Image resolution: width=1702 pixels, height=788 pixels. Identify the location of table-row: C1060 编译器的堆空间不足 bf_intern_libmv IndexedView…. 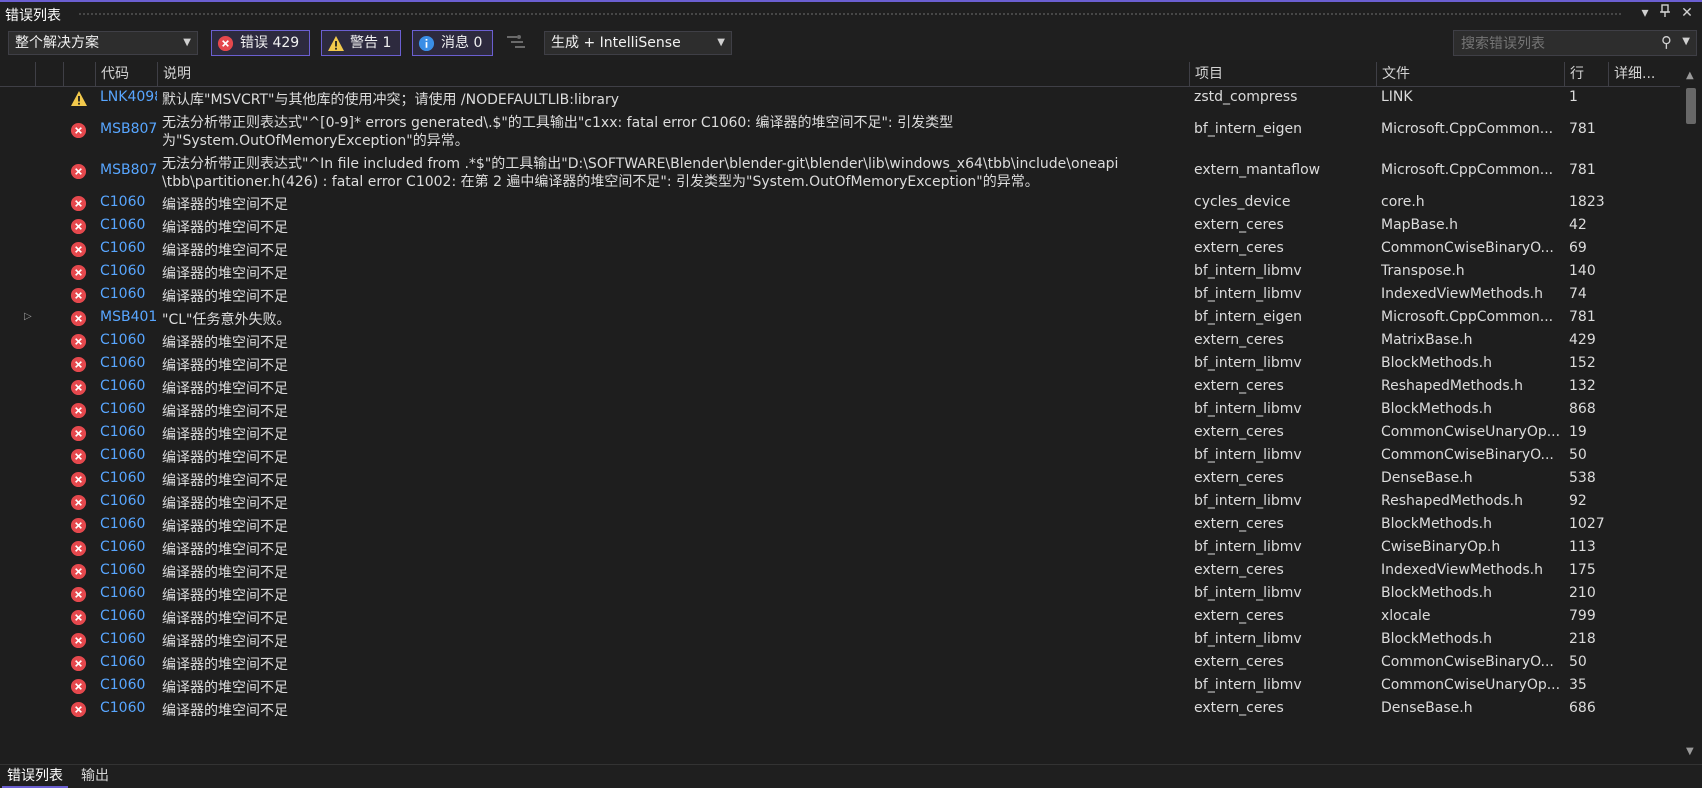
(840, 295).